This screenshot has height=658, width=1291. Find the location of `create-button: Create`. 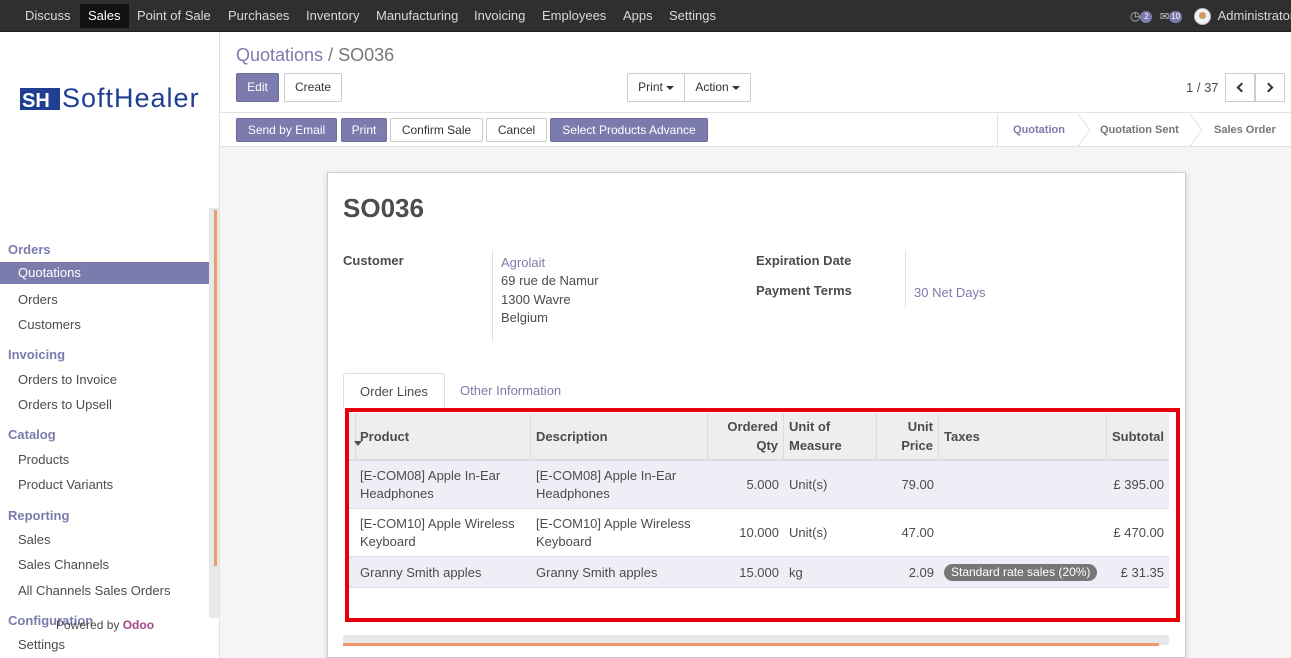

create-button: Create is located at coordinates (313, 87).